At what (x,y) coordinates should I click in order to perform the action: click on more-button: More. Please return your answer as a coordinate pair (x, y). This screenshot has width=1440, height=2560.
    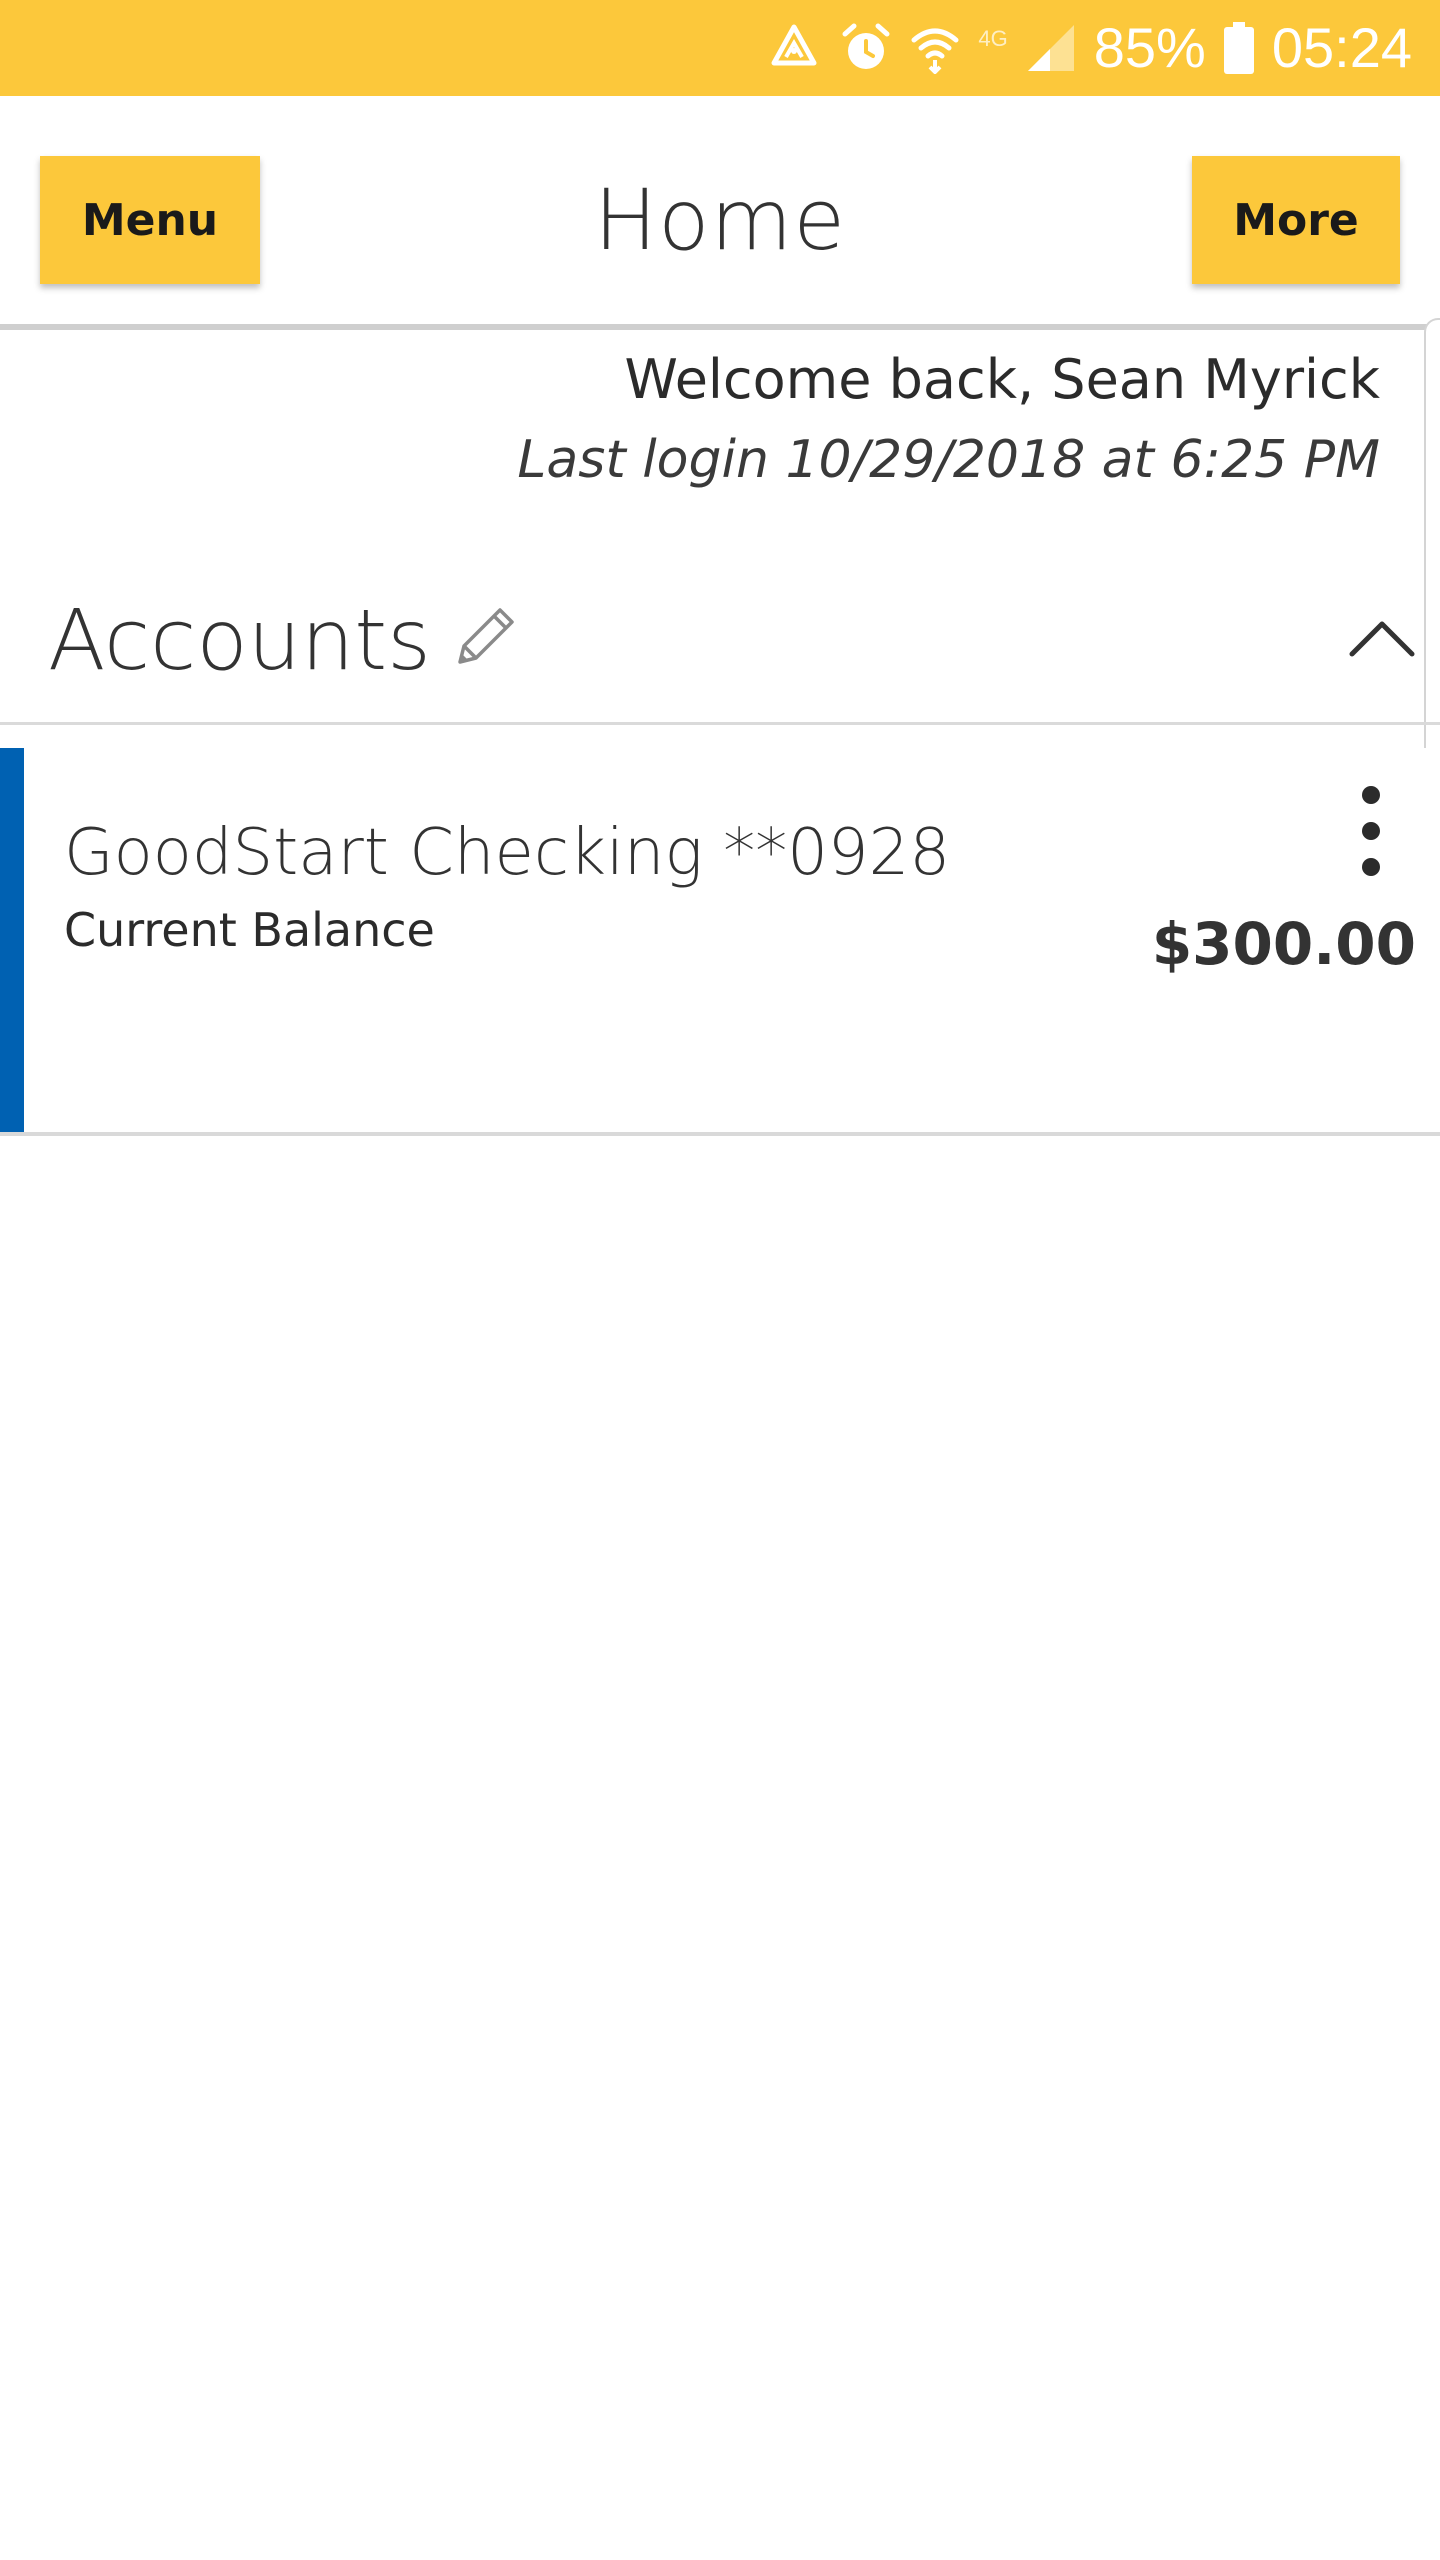
    Looking at the image, I should click on (1296, 220).